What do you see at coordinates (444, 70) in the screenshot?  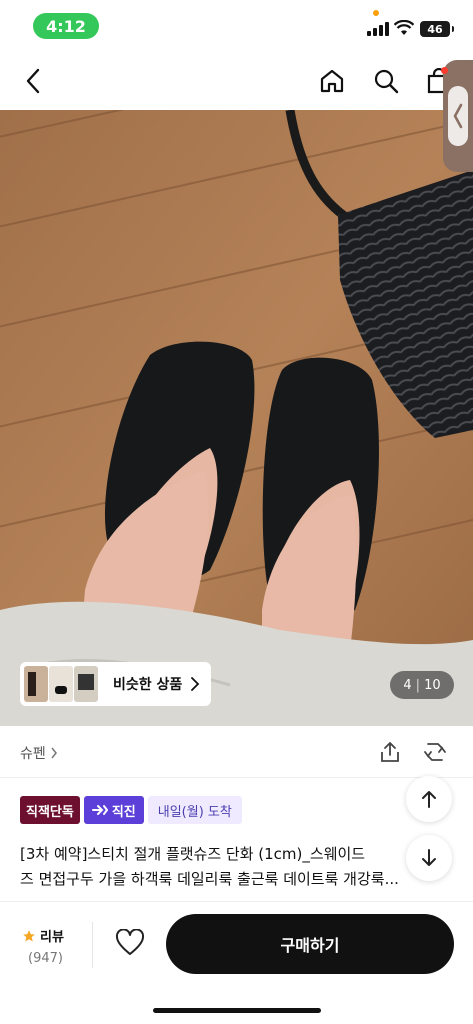 I see `cart-notification-dot` at bounding box center [444, 70].